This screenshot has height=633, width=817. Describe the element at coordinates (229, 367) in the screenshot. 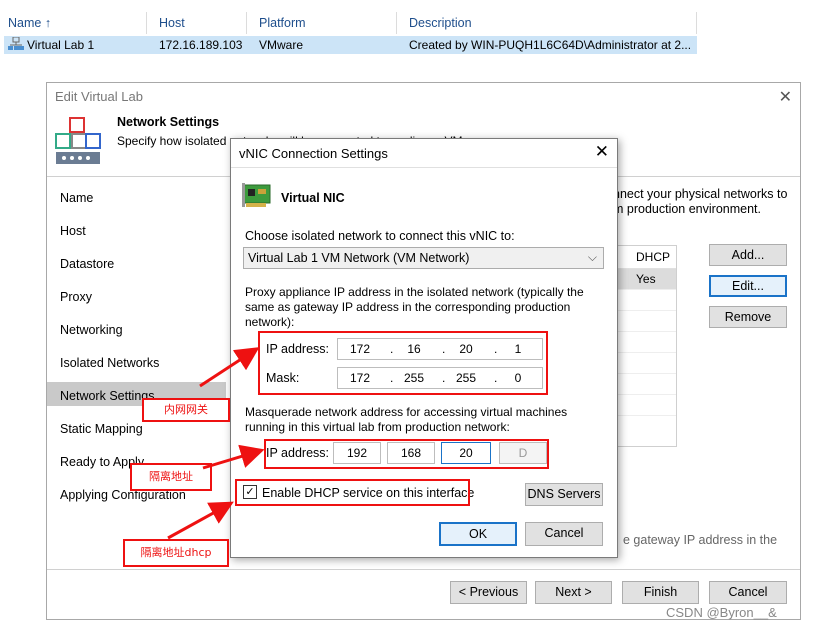

I see `arrow-to-ip-mask` at that location.